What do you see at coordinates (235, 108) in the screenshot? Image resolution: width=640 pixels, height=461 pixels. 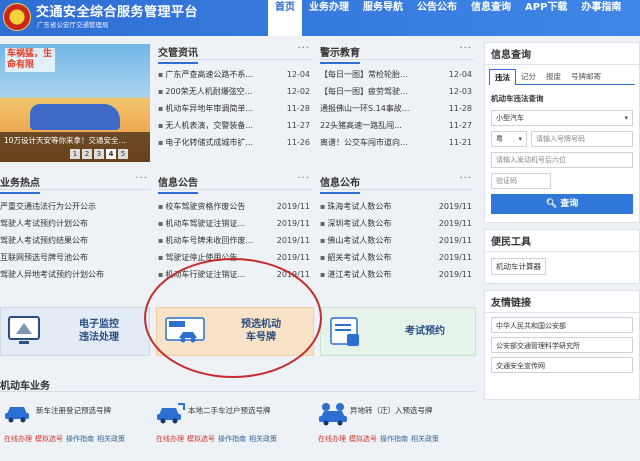 I see `list-item: 机动车异地年审调简单...11-28` at bounding box center [235, 108].